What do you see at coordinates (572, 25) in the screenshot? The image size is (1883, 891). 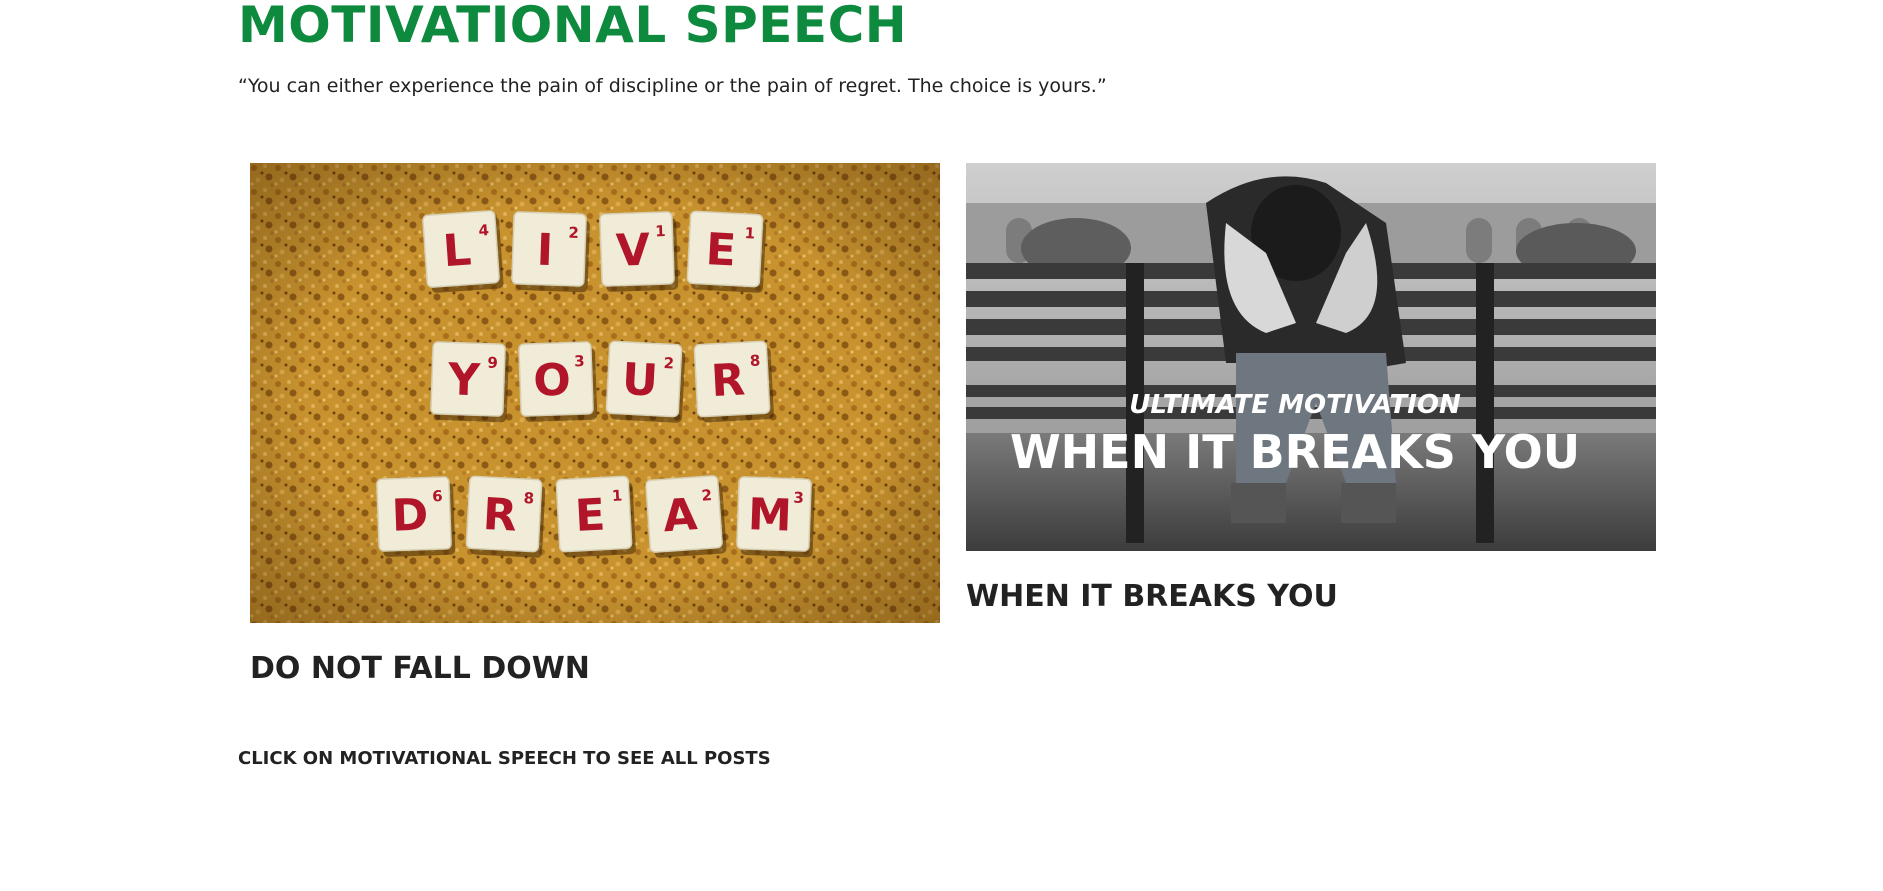 I see `section-title-link: MOTIVATIONAL SPEECH` at bounding box center [572, 25].